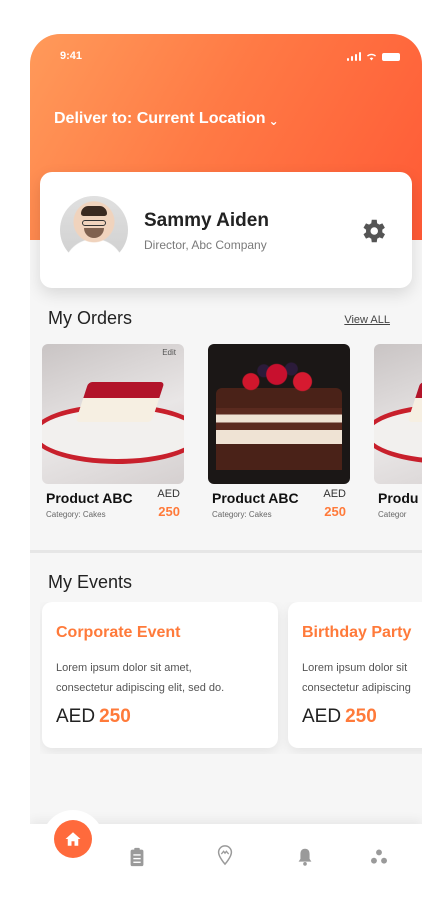 The width and height of the screenshot is (448, 900). I want to click on tab-home, so click(73, 839).